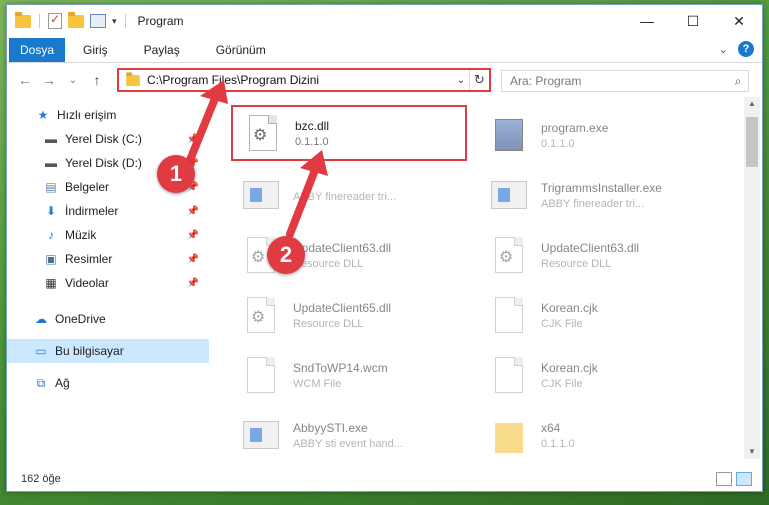 The height and width of the screenshot is (505, 769). I want to click on search-input: Ara: Program, so click(619, 81).